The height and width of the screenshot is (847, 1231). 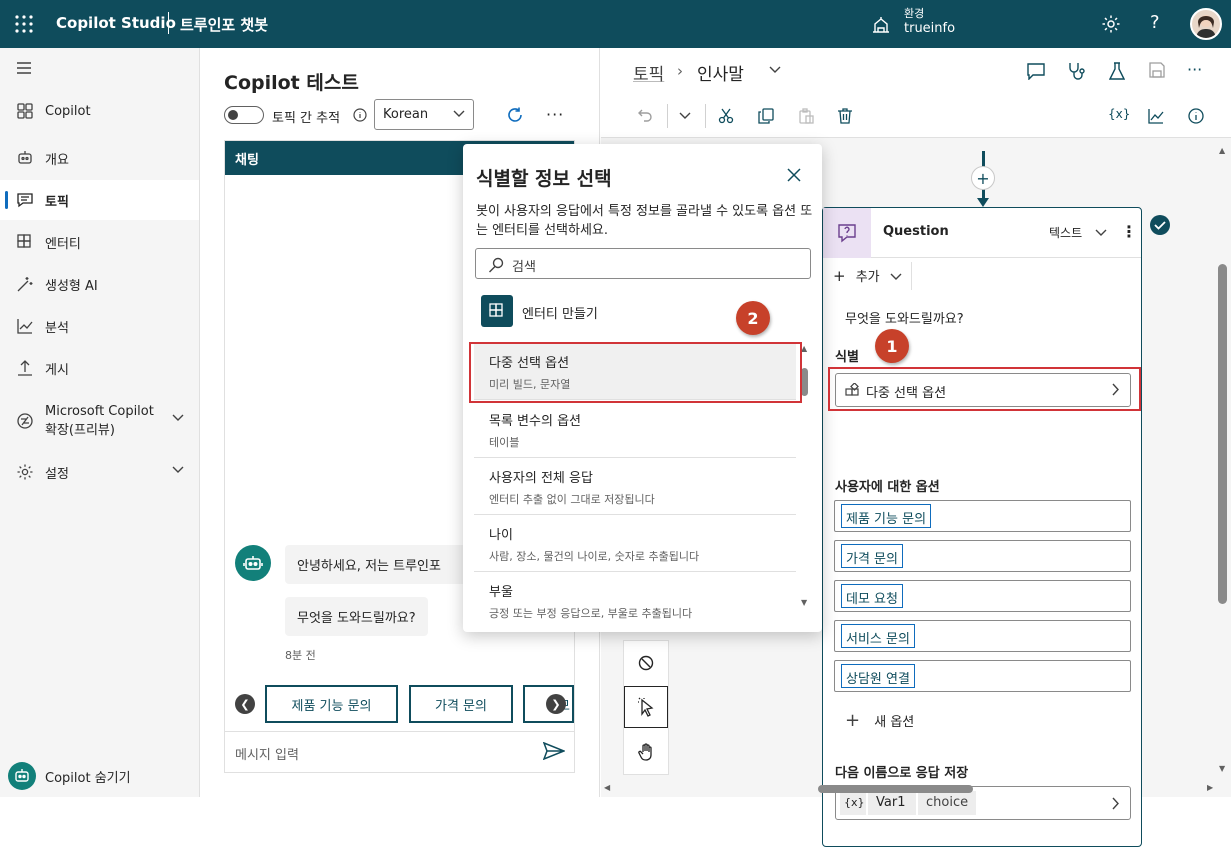 I want to click on sidebar-item-generative-ai: 생성형 AI, so click(x=99, y=284).